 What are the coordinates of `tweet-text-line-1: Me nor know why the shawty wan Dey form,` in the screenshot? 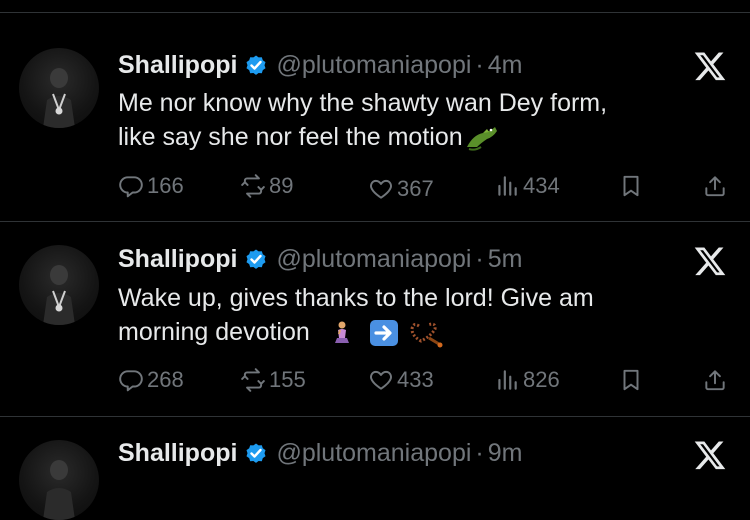 It's located at (363, 103).